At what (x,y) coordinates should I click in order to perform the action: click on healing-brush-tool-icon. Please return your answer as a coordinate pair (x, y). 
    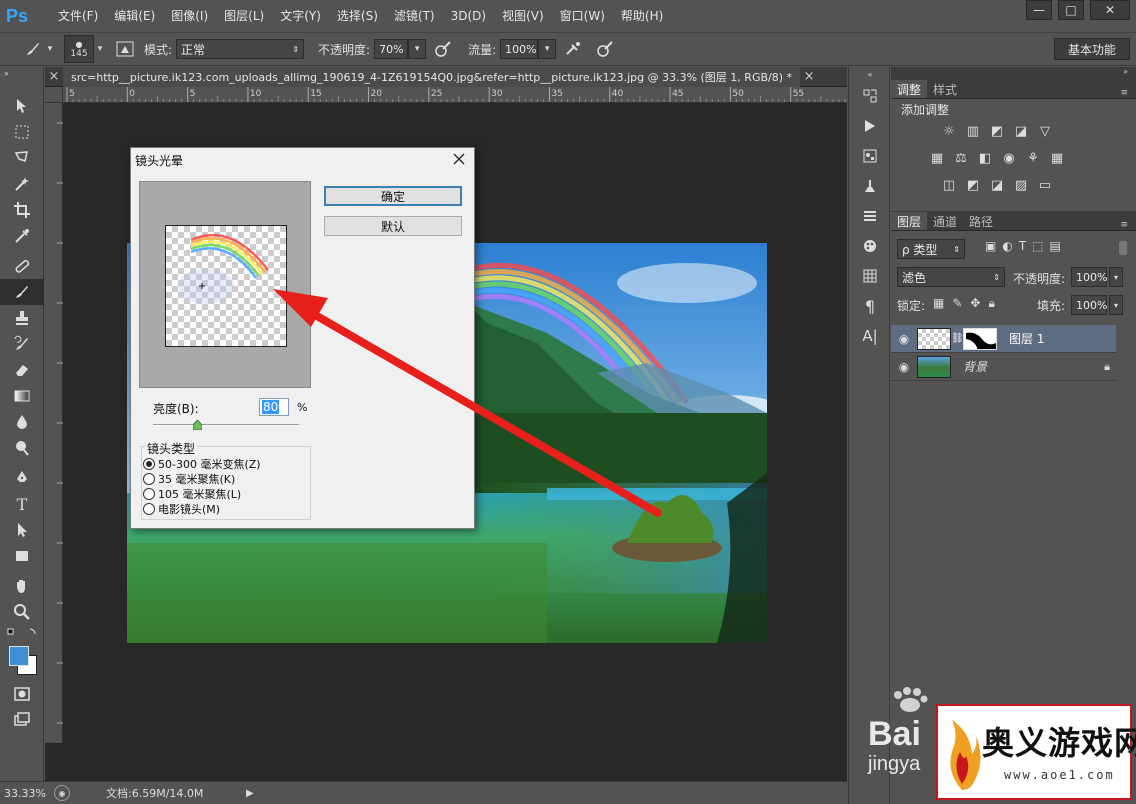
    Looking at the image, I should click on (22, 266).